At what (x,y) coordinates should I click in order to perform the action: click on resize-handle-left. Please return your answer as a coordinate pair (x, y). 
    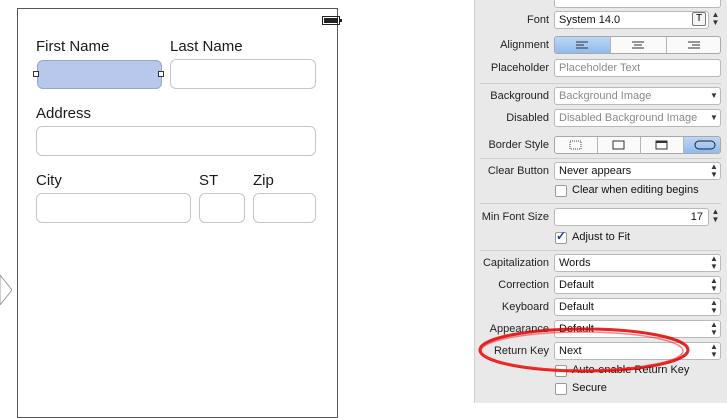
    Looking at the image, I should click on (36, 74).